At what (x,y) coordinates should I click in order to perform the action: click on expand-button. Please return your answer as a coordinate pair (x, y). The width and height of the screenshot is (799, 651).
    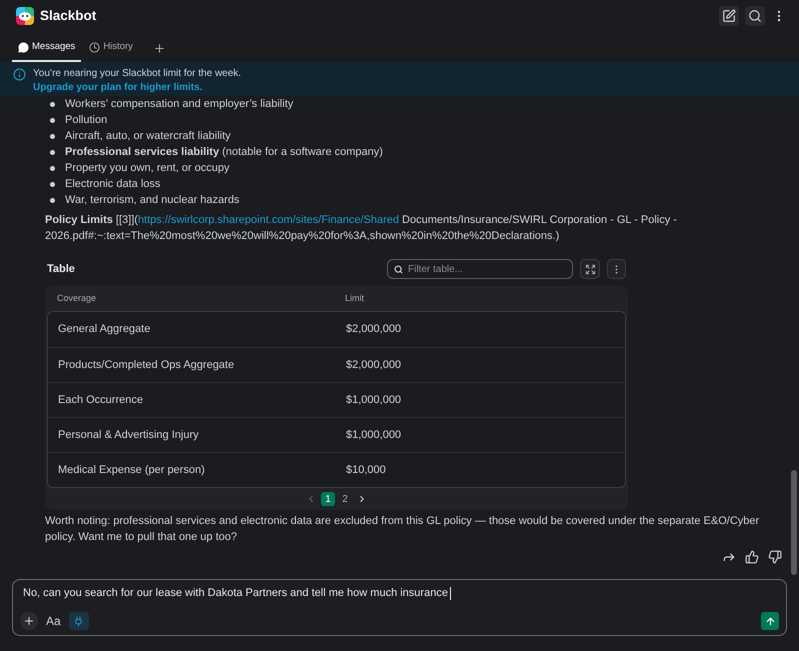
    Looking at the image, I should click on (590, 269).